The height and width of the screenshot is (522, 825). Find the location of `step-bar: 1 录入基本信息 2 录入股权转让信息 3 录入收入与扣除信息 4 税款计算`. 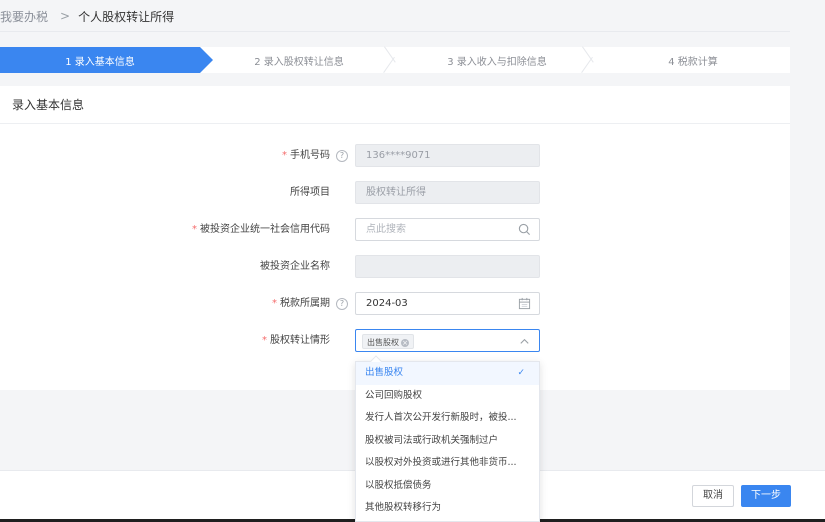

step-bar: 1 录入基本信息 2 录入股权转让信息 3 录入收入与扣除信息 4 税款计算 is located at coordinates (395, 60).